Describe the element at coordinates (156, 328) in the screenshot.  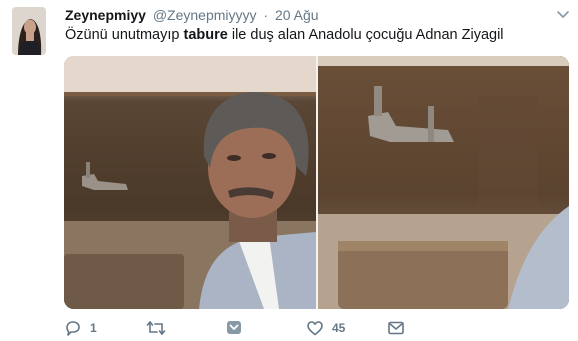
I see `retweet-icon` at that location.